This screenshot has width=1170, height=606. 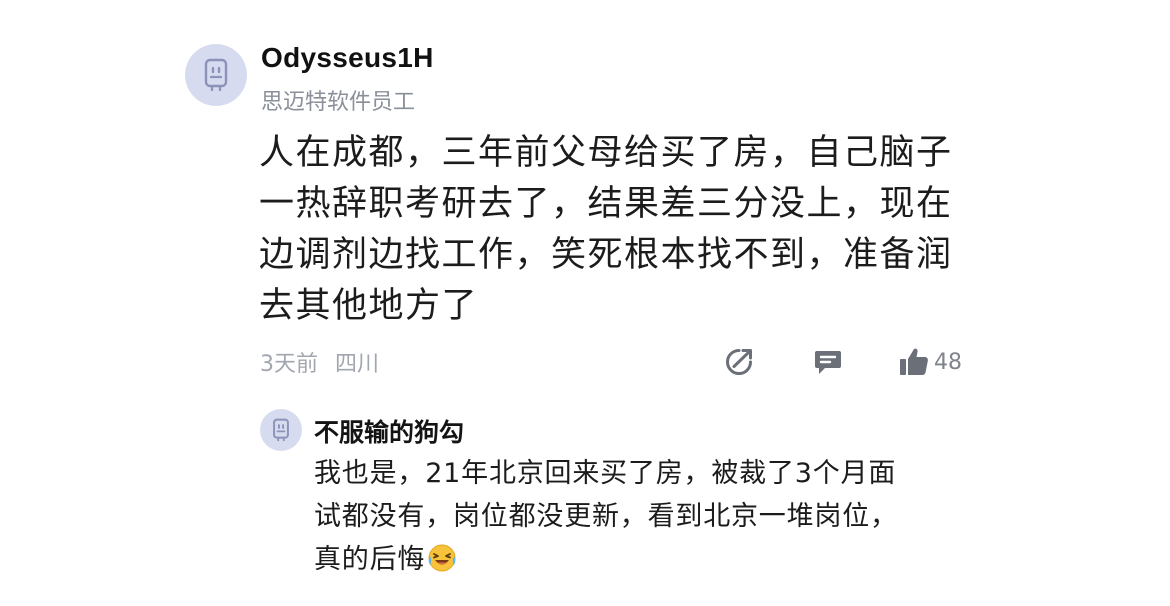 I want to click on user-avatar, so click(x=216, y=75).